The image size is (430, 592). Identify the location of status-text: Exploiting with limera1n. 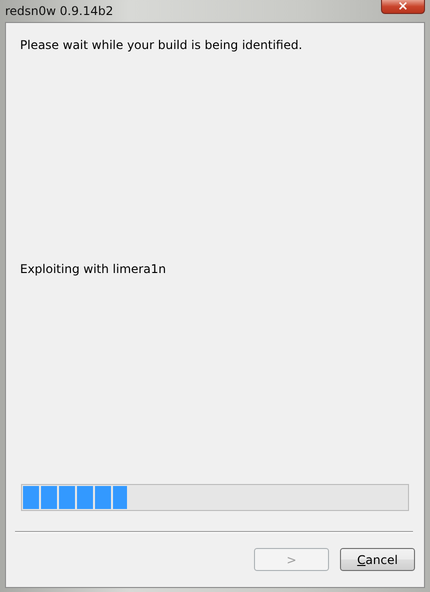
(93, 269).